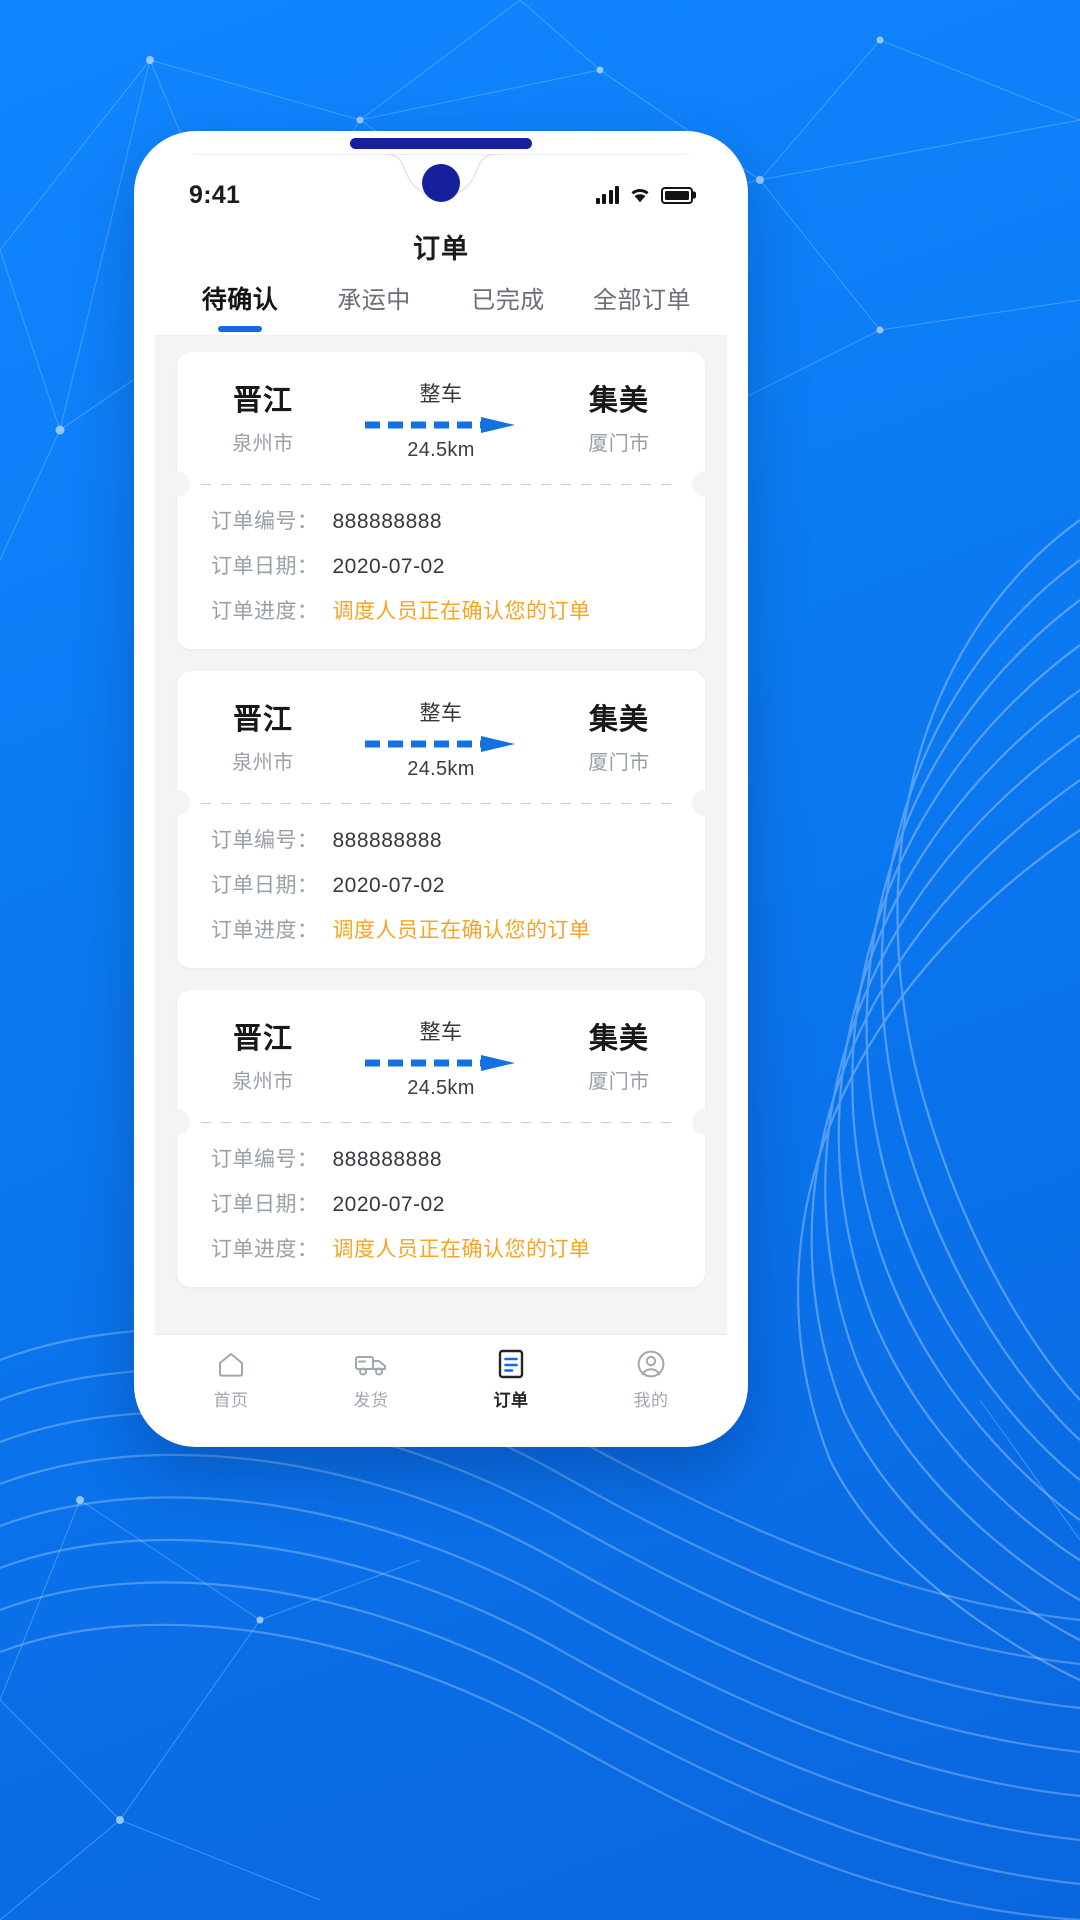  What do you see at coordinates (215, 194) in the screenshot?
I see `status-time: 9:41` at bounding box center [215, 194].